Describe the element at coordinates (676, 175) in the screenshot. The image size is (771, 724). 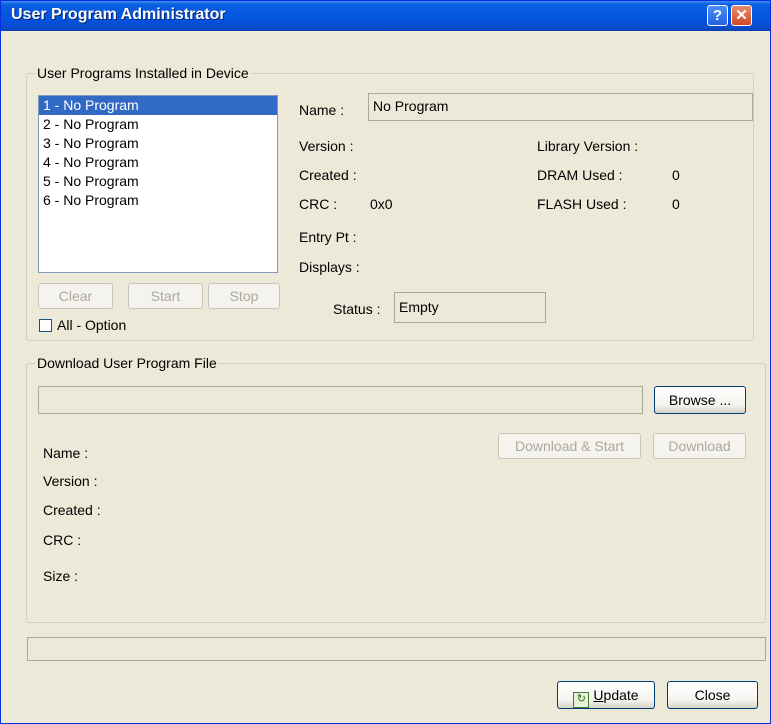
I see `dram-used-value: 0` at that location.